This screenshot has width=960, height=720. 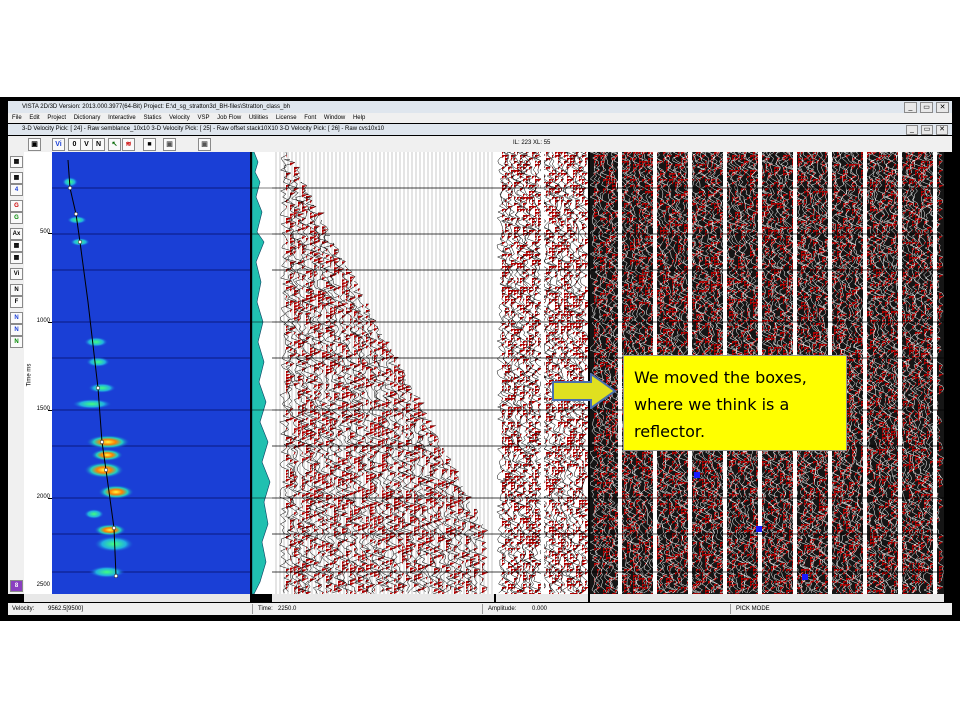 What do you see at coordinates (16, 586) in the screenshot?
I see `tool-button-bottom: 8` at bounding box center [16, 586].